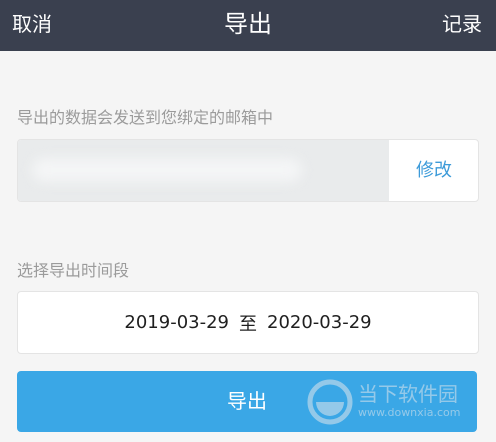 The width and height of the screenshot is (496, 442). Describe the element at coordinates (176, 322) in the screenshot. I see `start-date: 2019-03-29` at that location.